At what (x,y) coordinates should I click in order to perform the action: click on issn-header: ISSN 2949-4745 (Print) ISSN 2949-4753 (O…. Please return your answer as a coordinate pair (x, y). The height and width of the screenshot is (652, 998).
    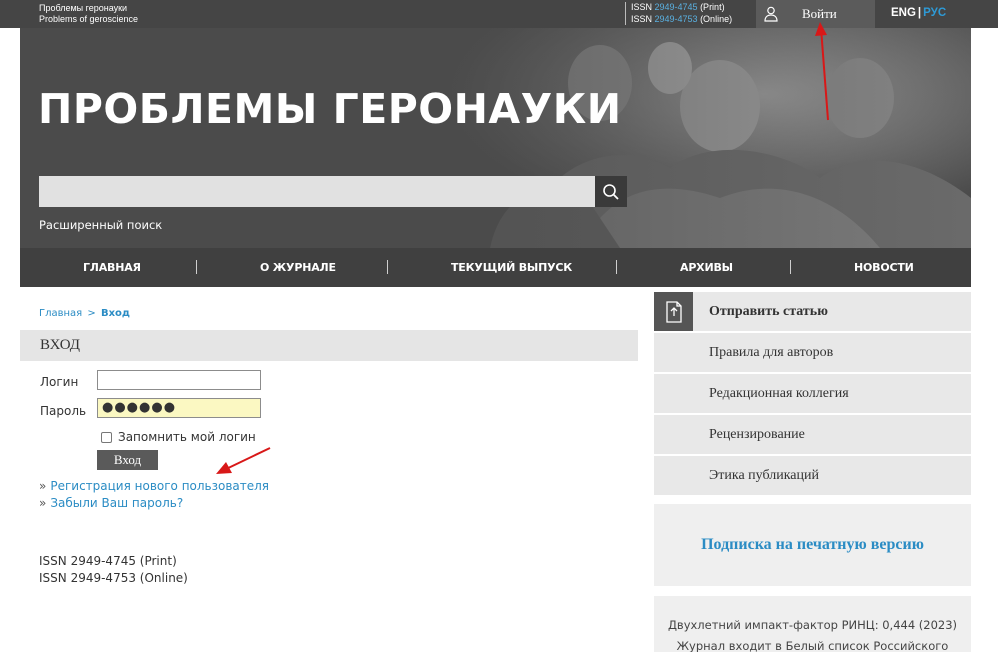
    Looking at the image, I should click on (678, 13).